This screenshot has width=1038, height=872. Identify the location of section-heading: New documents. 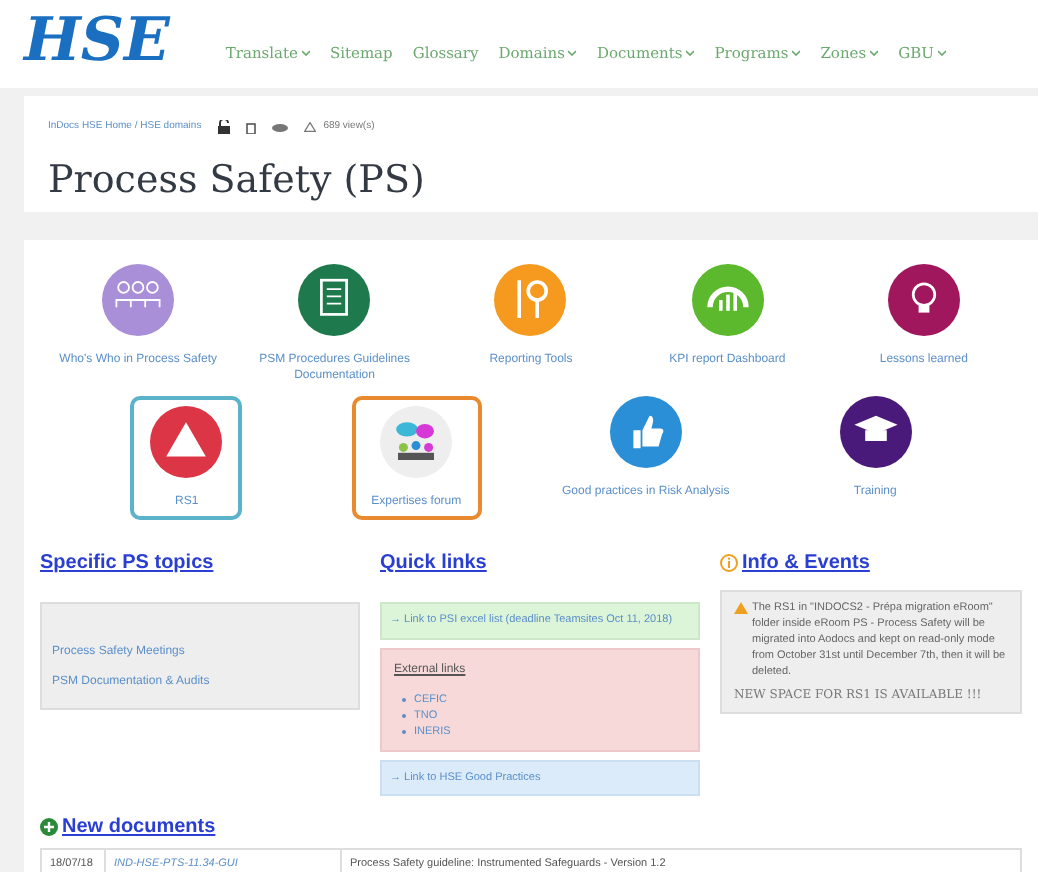
(139, 827).